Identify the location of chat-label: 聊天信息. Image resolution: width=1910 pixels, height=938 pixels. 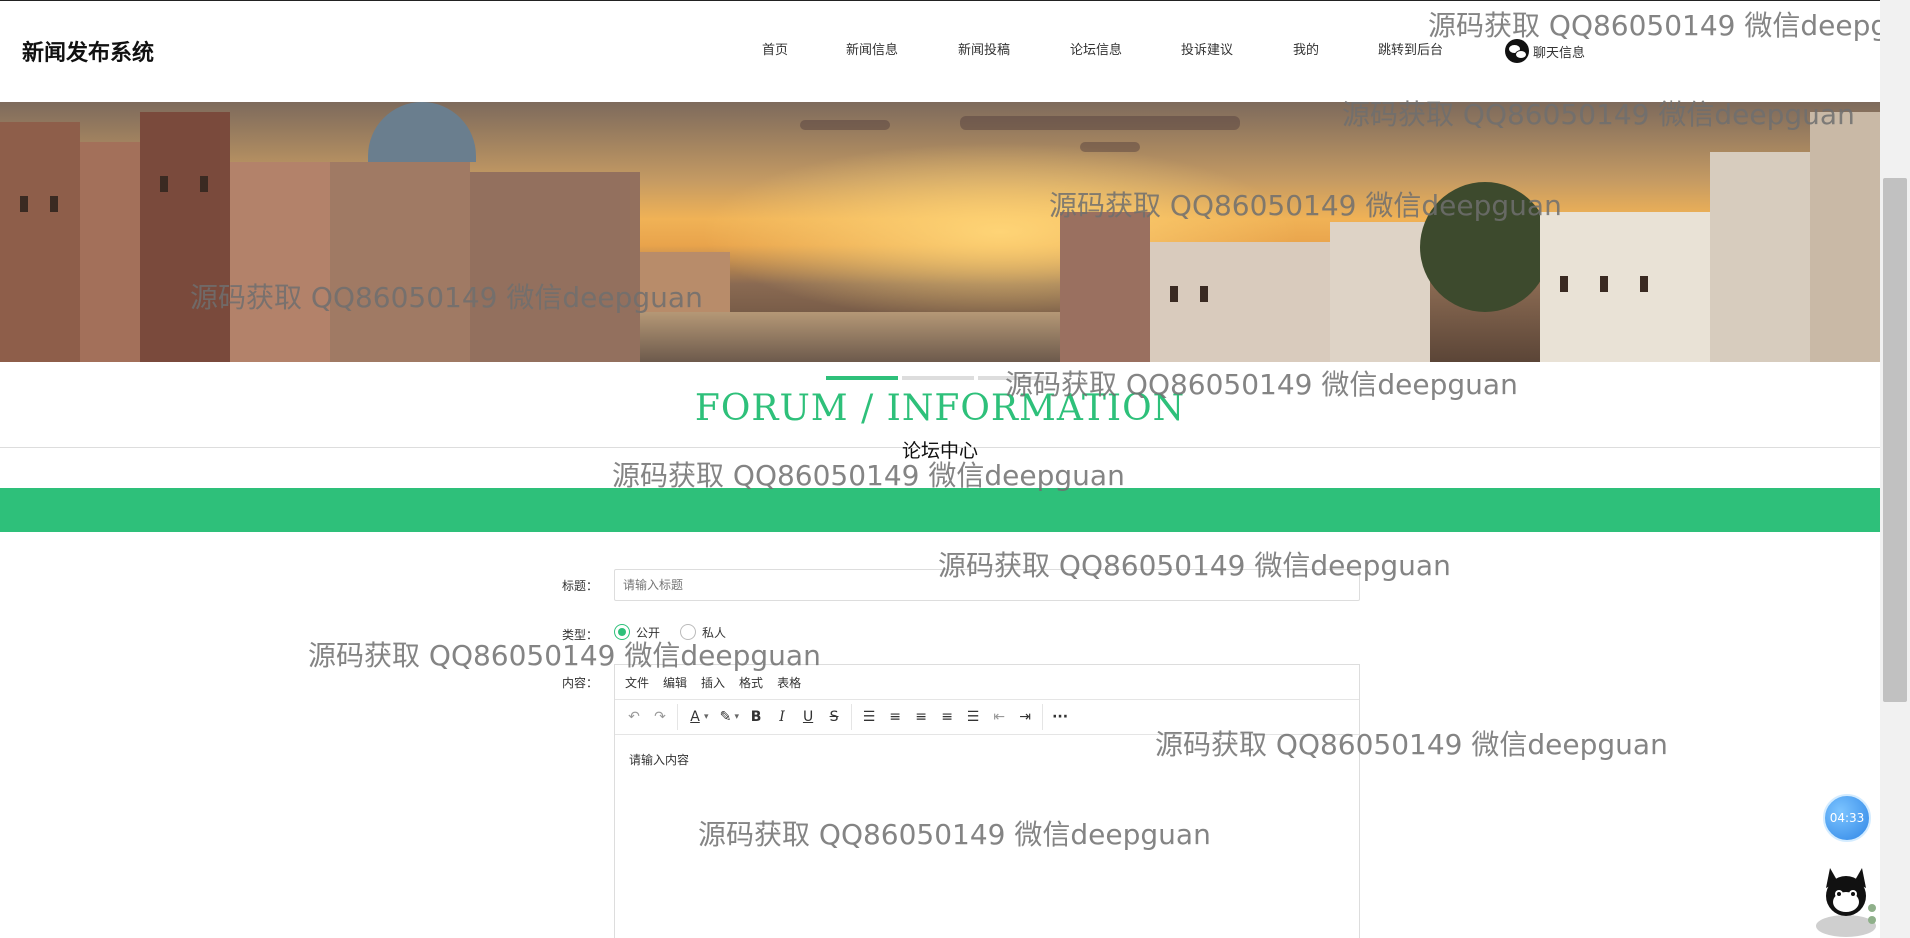
(1559, 53).